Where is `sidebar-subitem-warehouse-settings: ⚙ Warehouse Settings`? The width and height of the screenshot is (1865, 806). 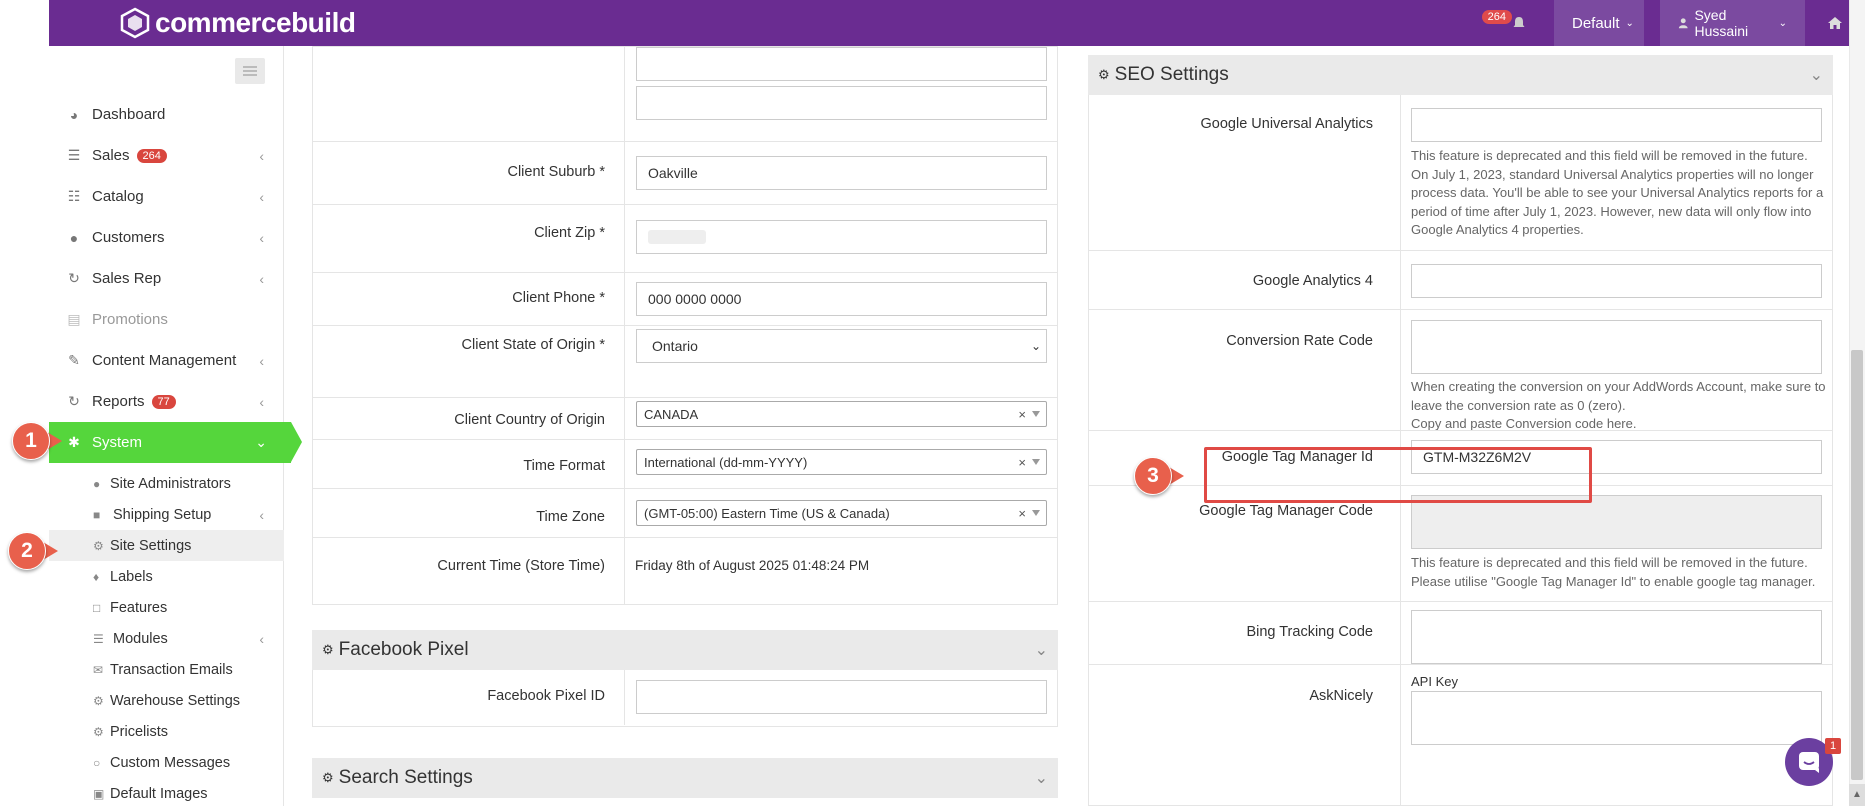 sidebar-subitem-warehouse-settings: ⚙ Warehouse Settings is located at coordinates (166, 700).